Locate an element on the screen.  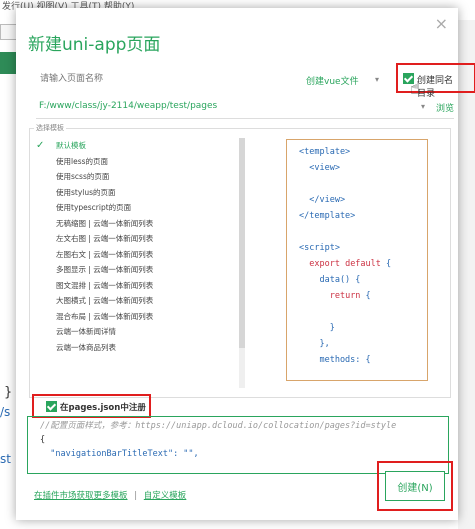
template-item: 多图显示 | 云端一体新闻列表 is located at coordinates (136, 270).